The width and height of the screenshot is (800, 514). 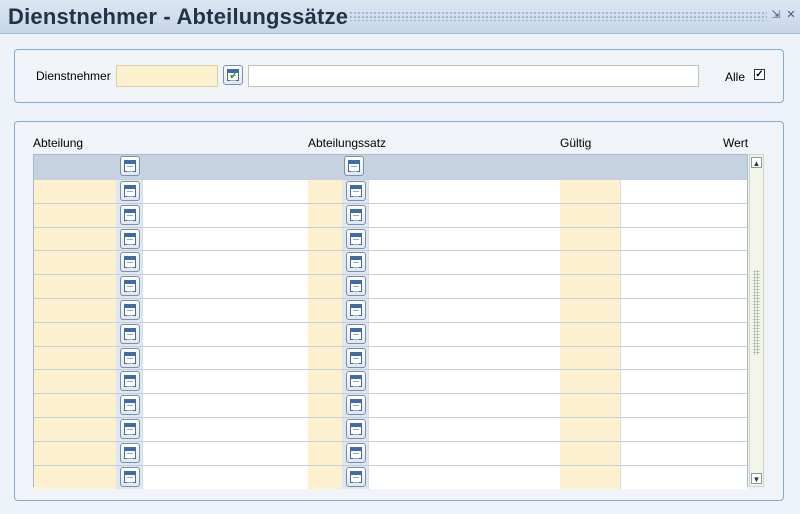 I want to click on scrollbar-grip, so click(x=756, y=312).